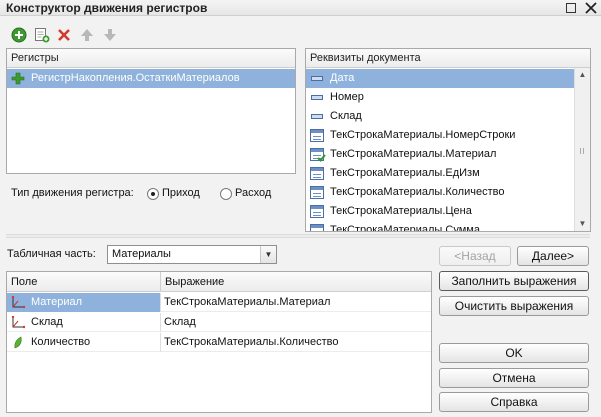 This screenshot has height=417, width=601. What do you see at coordinates (346, 116) in the screenshot?
I see `attribute-label: Склад` at bounding box center [346, 116].